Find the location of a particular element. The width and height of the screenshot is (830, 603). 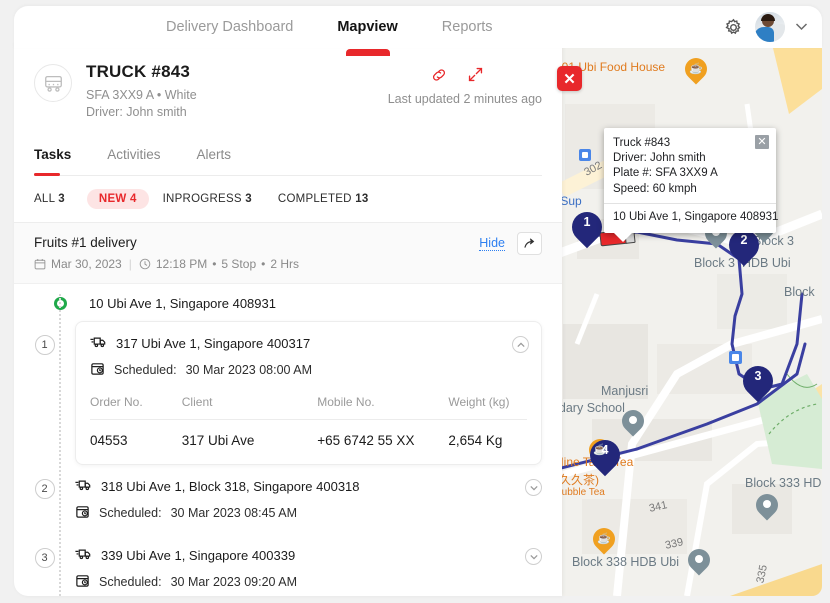

hide-link: Hide is located at coordinates (492, 243).